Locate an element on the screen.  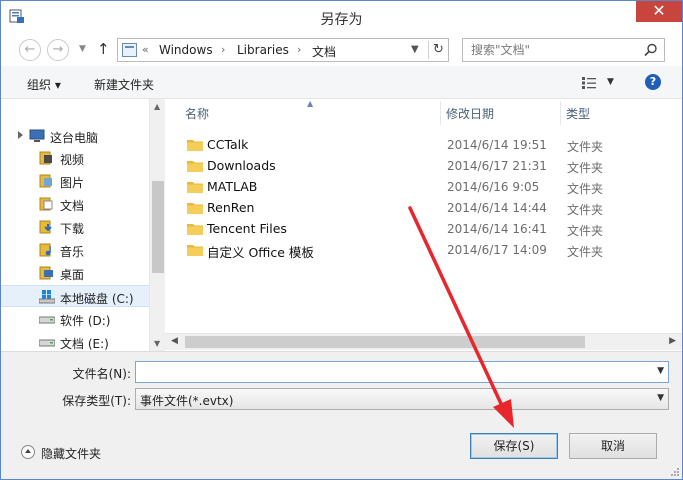
cancel-button: 取消 is located at coordinates (613, 446).